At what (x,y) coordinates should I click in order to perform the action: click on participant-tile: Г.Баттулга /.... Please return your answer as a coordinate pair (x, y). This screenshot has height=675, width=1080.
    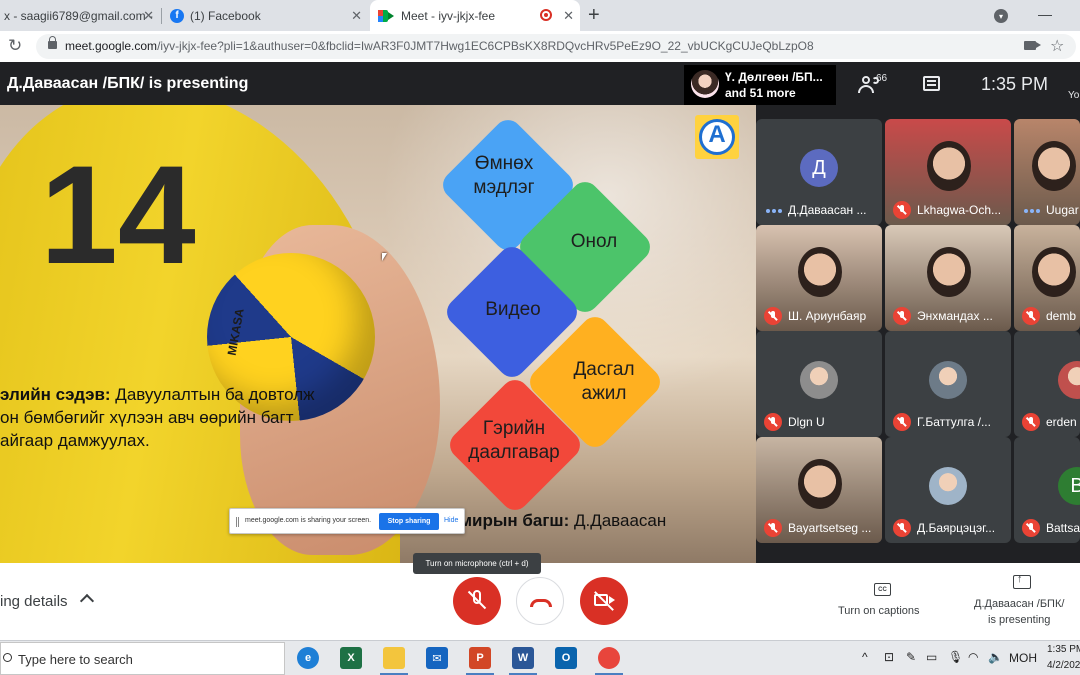
    Looking at the image, I should click on (948, 384).